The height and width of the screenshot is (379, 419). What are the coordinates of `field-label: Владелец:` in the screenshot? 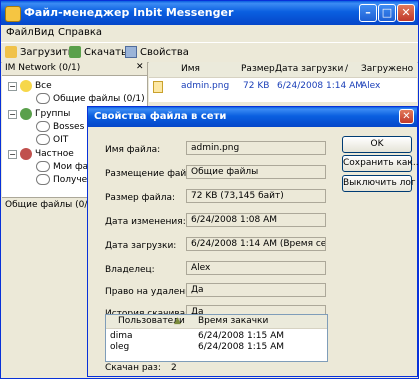 It's located at (130, 270).